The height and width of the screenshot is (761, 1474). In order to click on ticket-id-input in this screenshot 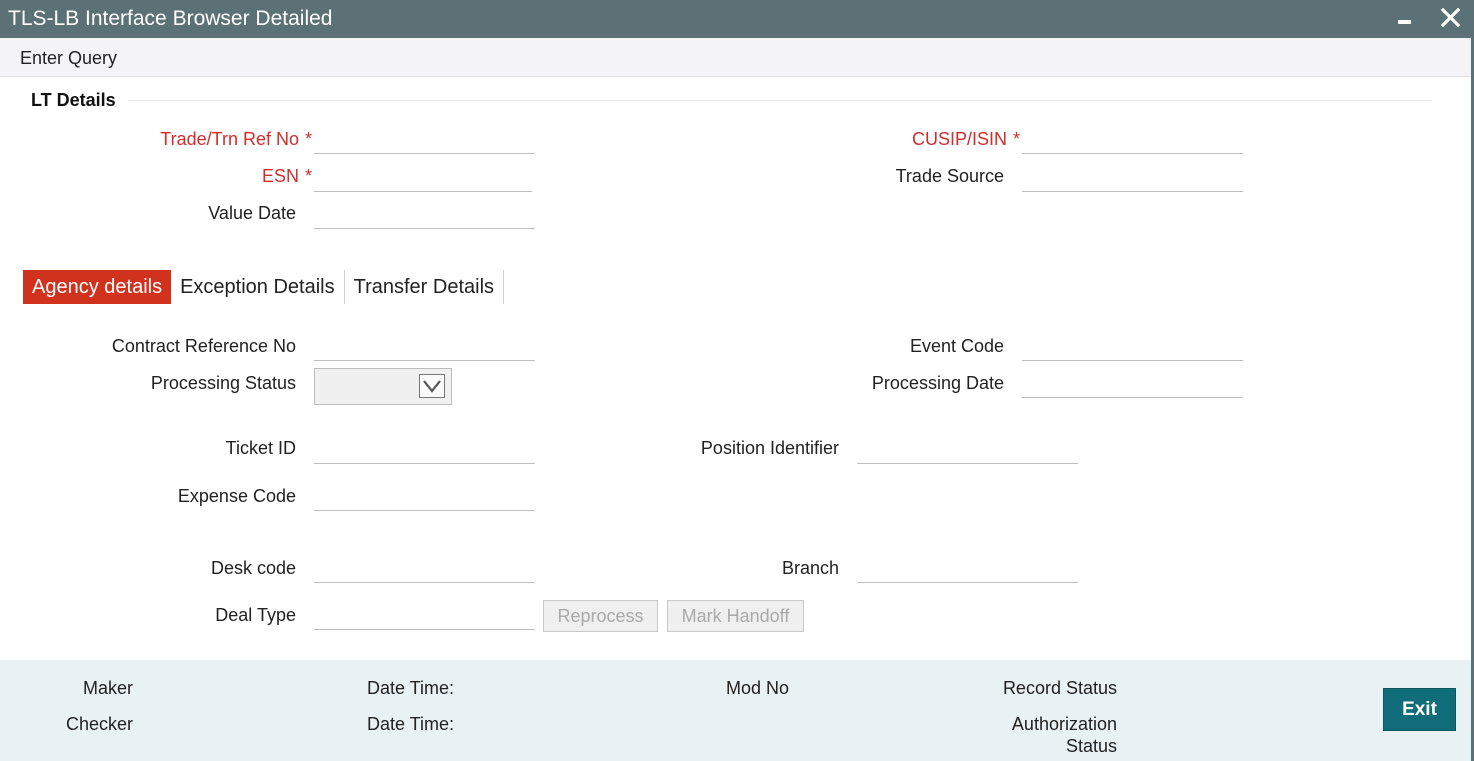, I will do `click(424, 452)`.